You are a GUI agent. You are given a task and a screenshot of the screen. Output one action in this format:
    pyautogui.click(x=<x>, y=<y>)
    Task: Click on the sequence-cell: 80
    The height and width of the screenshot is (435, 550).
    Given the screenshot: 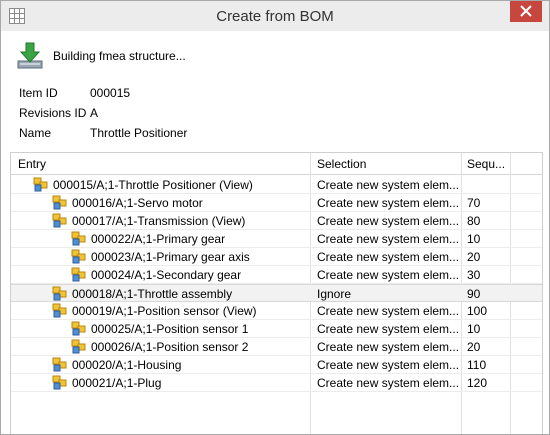 What is the action you would take?
    pyautogui.click(x=488, y=221)
    